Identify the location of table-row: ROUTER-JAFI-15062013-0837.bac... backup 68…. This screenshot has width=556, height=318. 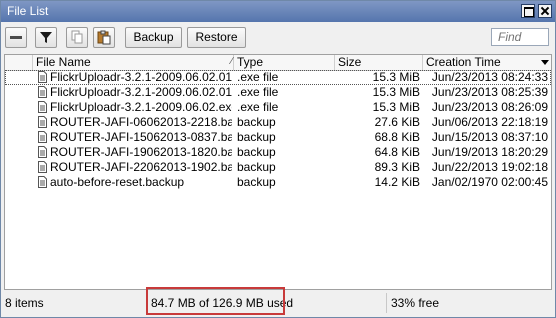
(278, 137).